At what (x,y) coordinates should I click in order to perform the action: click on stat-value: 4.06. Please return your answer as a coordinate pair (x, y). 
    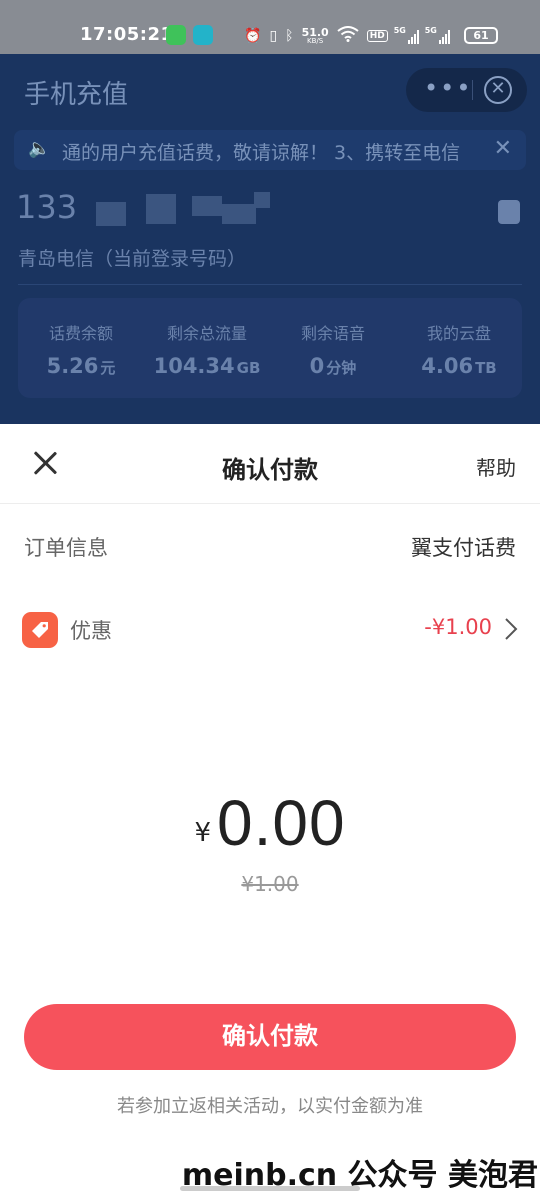
    Looking at the image, I should click on (447, 366).